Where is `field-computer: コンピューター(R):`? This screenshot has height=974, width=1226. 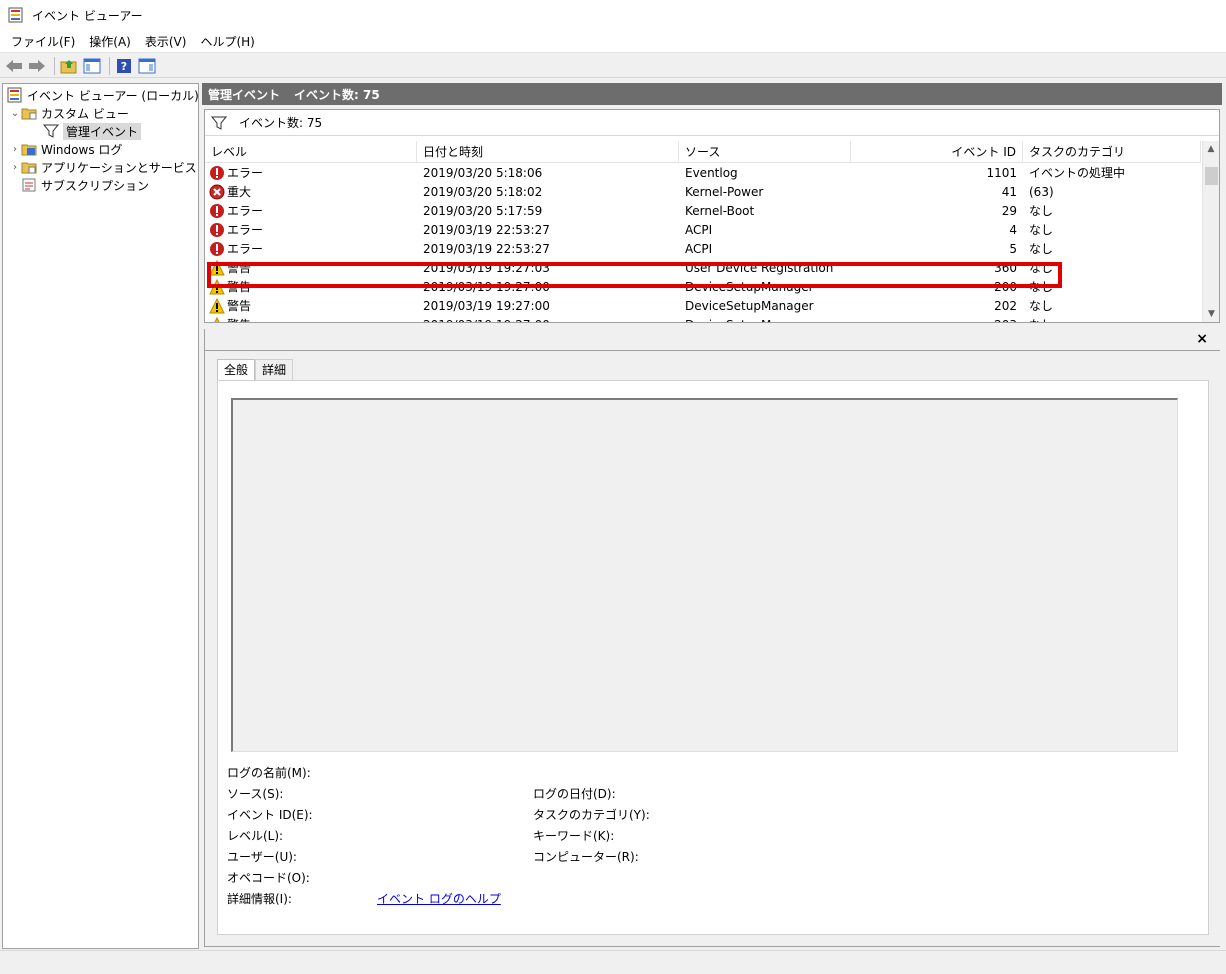
field-computer: コンピューター(R): is located at coordinates (586, 857).